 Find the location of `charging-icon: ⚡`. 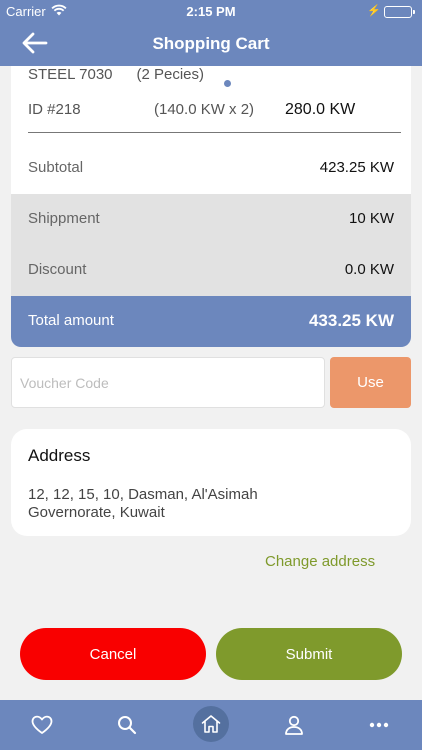

charging-icon: ⚡ is located at coordinates (374, 11).